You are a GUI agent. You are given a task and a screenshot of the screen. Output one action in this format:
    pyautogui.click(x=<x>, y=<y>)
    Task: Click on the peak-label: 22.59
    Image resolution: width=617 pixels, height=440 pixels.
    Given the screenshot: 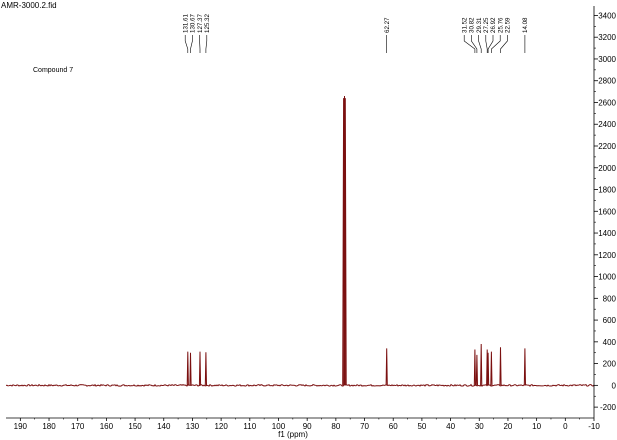 What is the action you would take?
    pyautogui.click(x=508, y=25)
    